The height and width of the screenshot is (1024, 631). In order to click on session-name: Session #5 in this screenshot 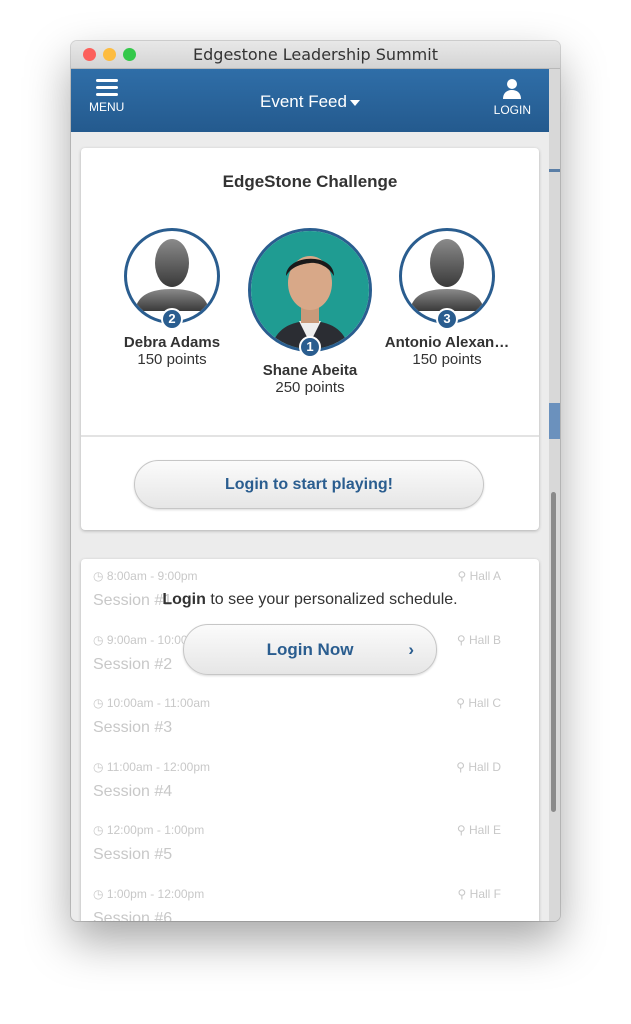, I will do `click(133, 854)`.